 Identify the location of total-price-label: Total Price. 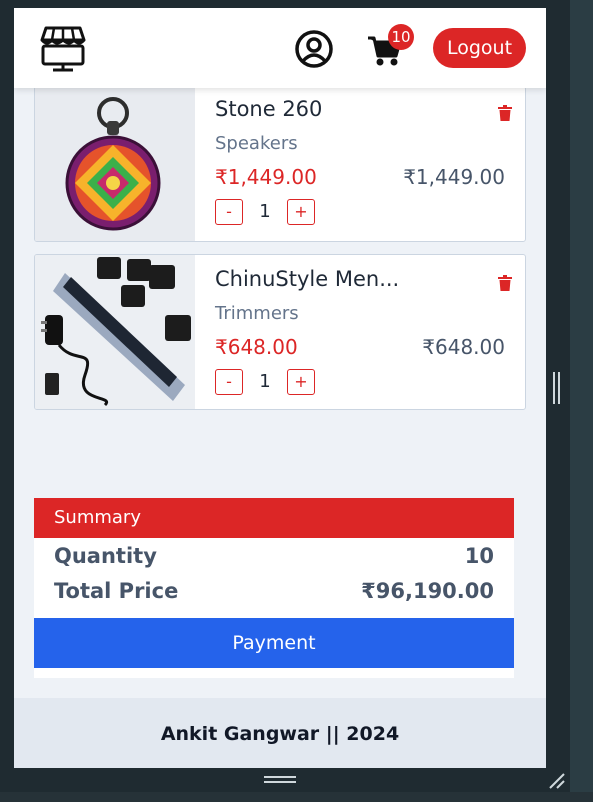
(116, 591).